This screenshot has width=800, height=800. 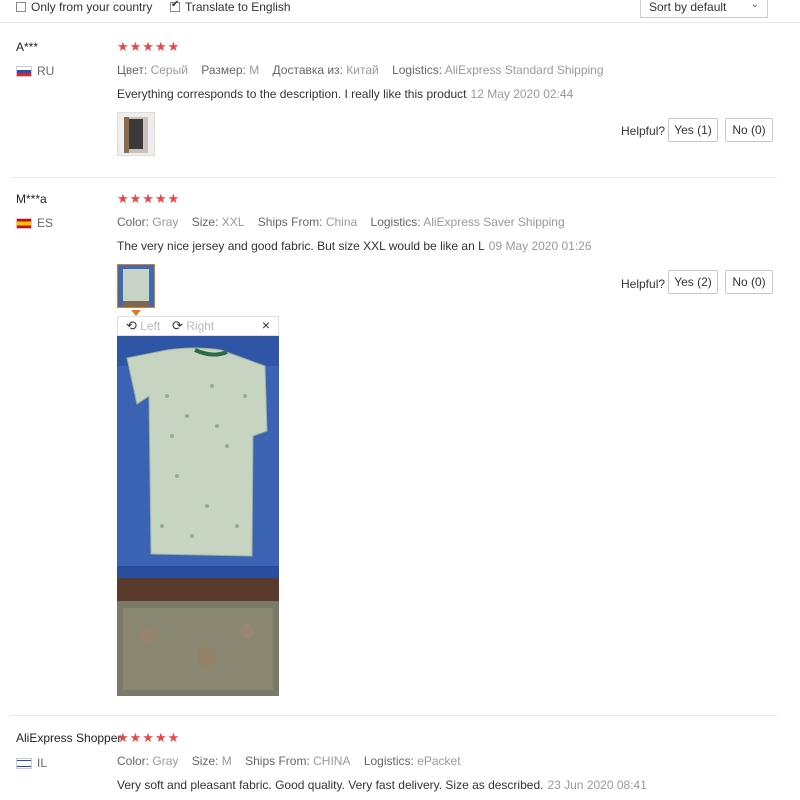 What do you see at coordinates (24, 71) in the screenshot?
I see `russia-flag-icon` at bounding box center [24, 71].